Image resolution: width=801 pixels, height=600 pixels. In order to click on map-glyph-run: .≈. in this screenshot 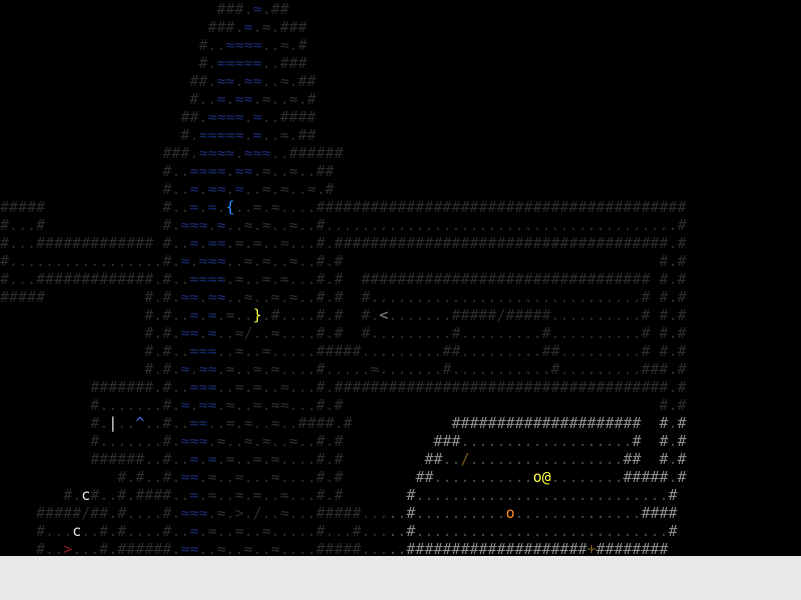, I will do `click(266, 27)`.